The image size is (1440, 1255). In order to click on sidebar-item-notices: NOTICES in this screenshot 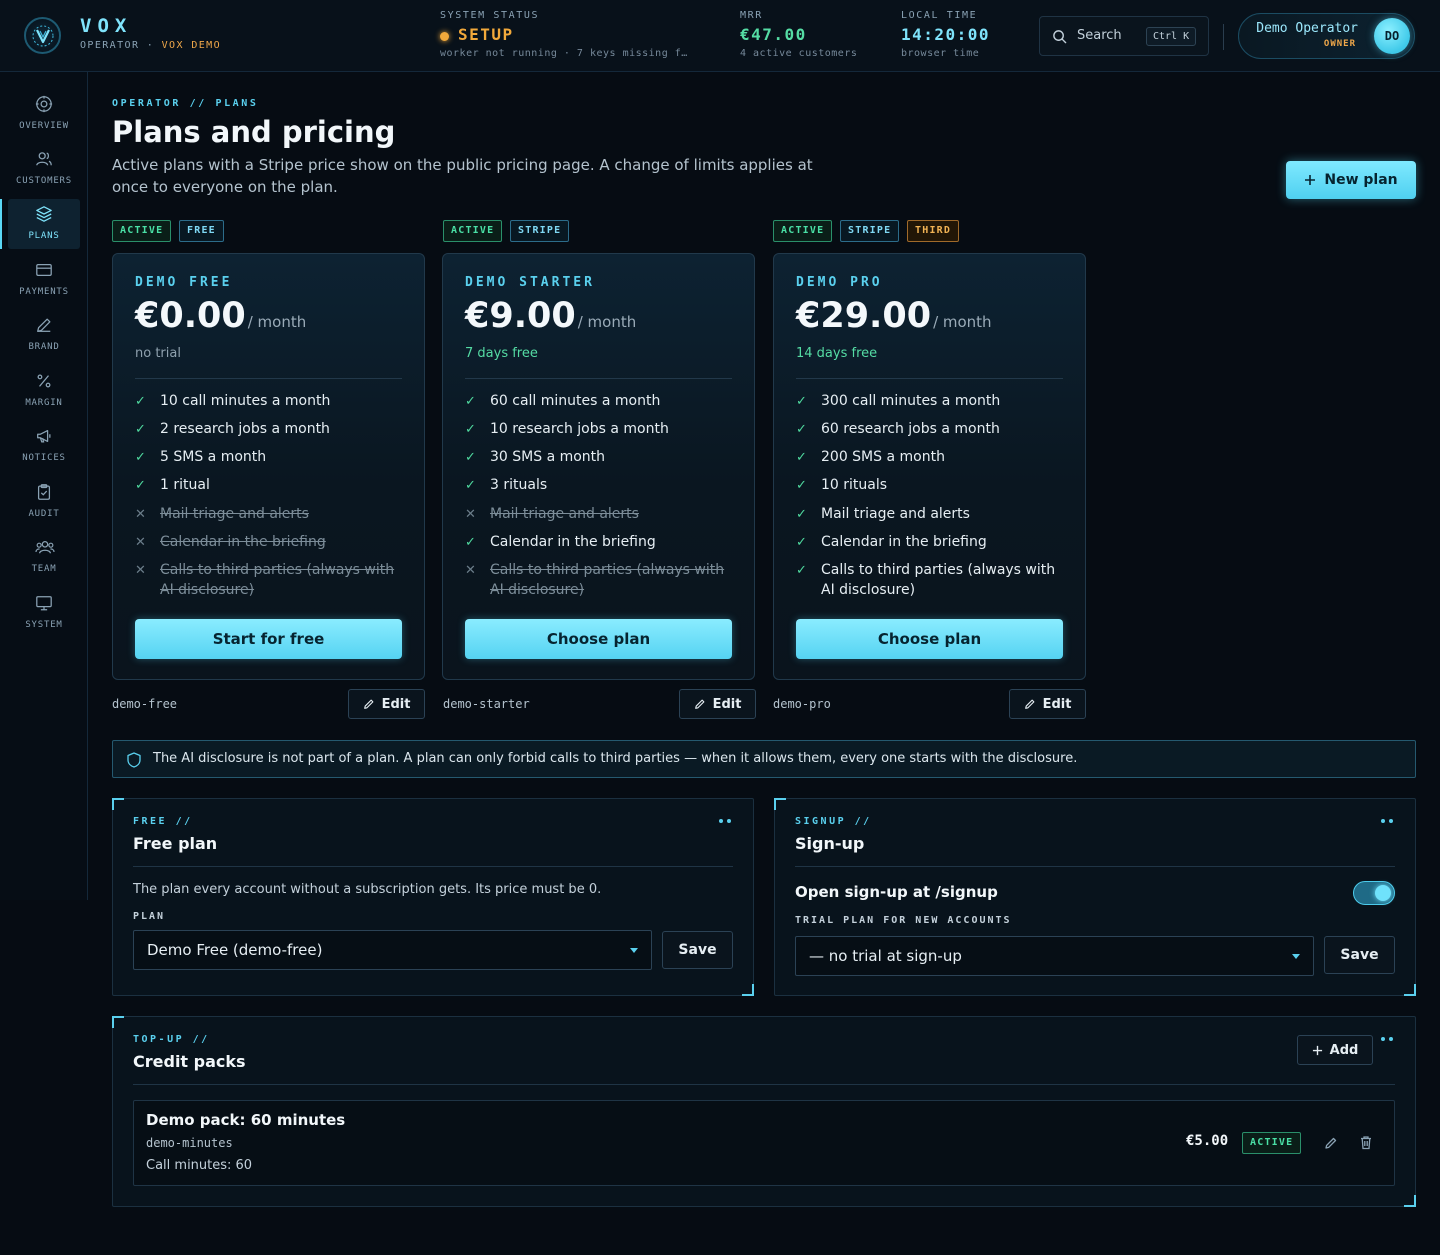, I will do `click(44, 446)`.